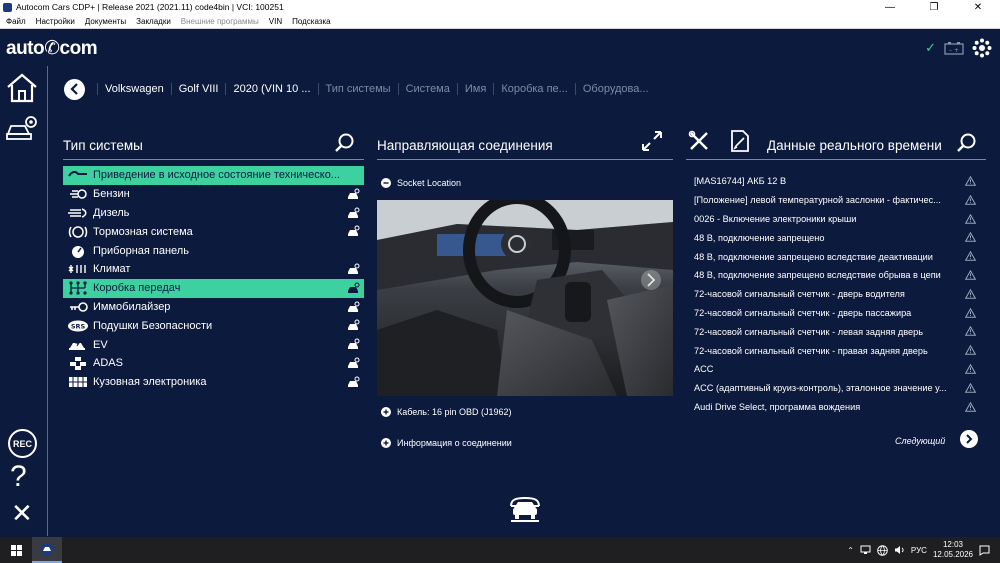 This screenshot has width=1000, height=563. What do you see at coordinates (22, 88) in the screenshot?
I see `home-icon` at bounding box center [22, 88].